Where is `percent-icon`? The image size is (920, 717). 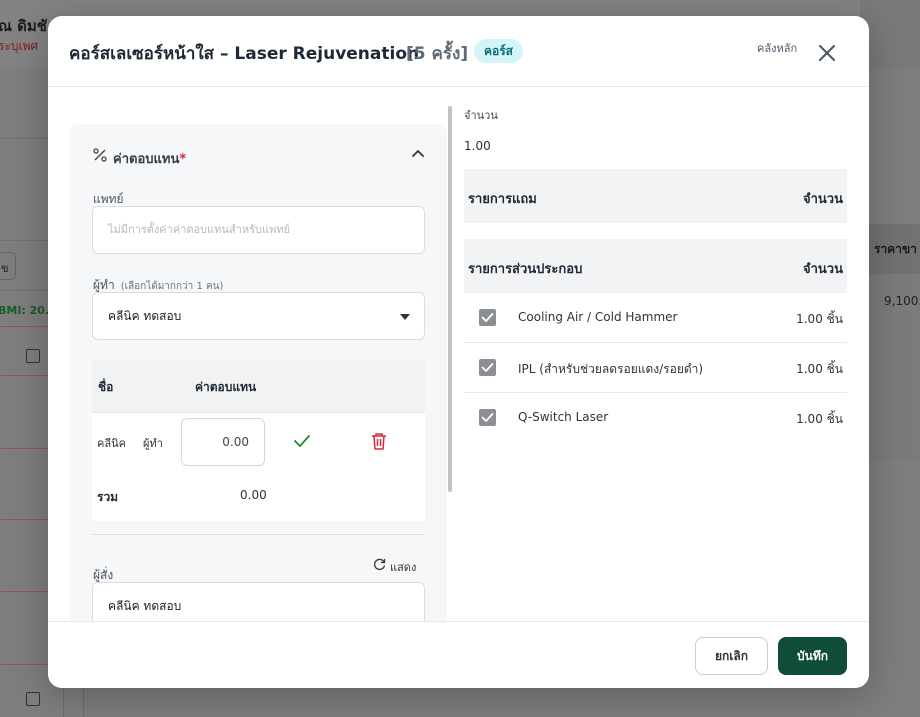 percent-icon is located at coordinates (100, 155).